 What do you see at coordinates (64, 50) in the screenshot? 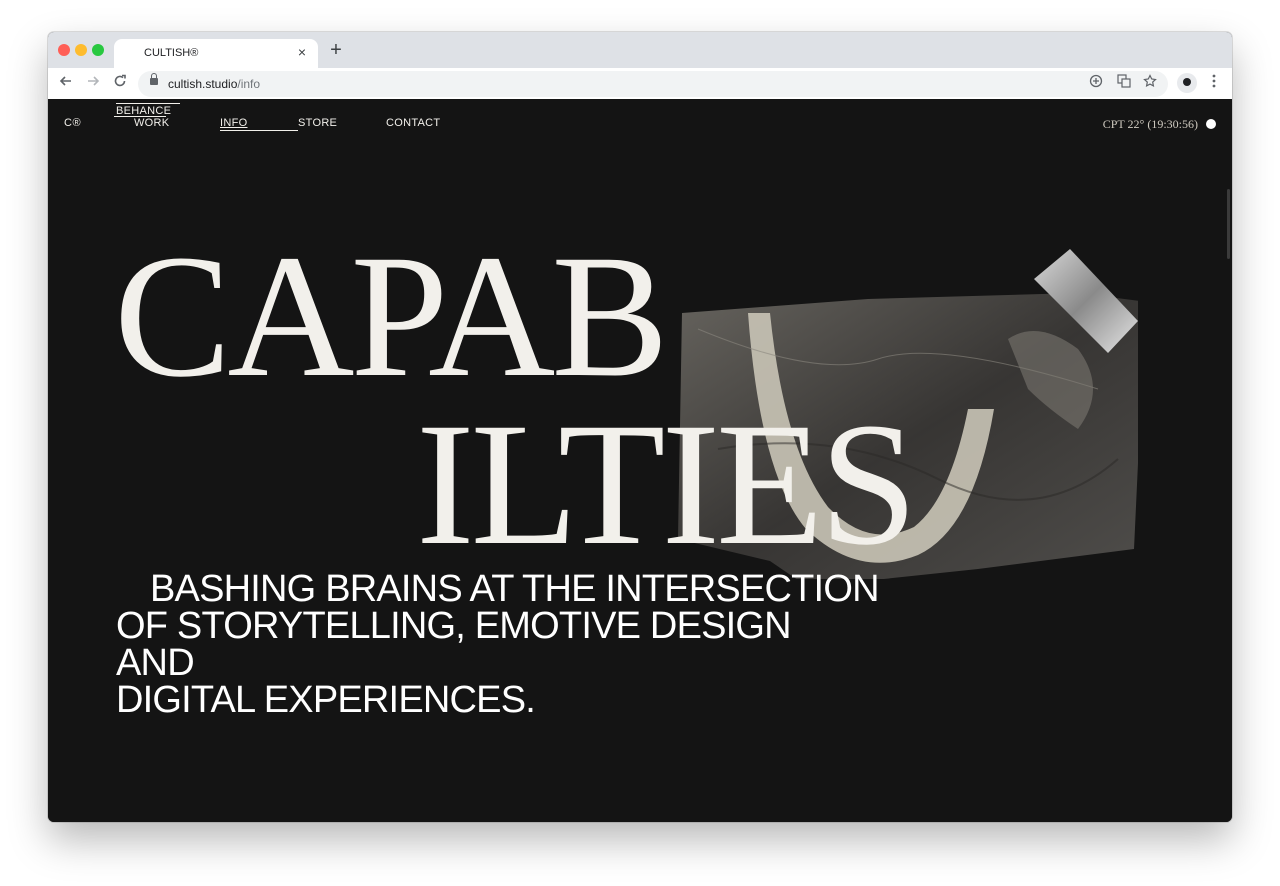
I see `close-window-button` at bounding box center [64, 50].